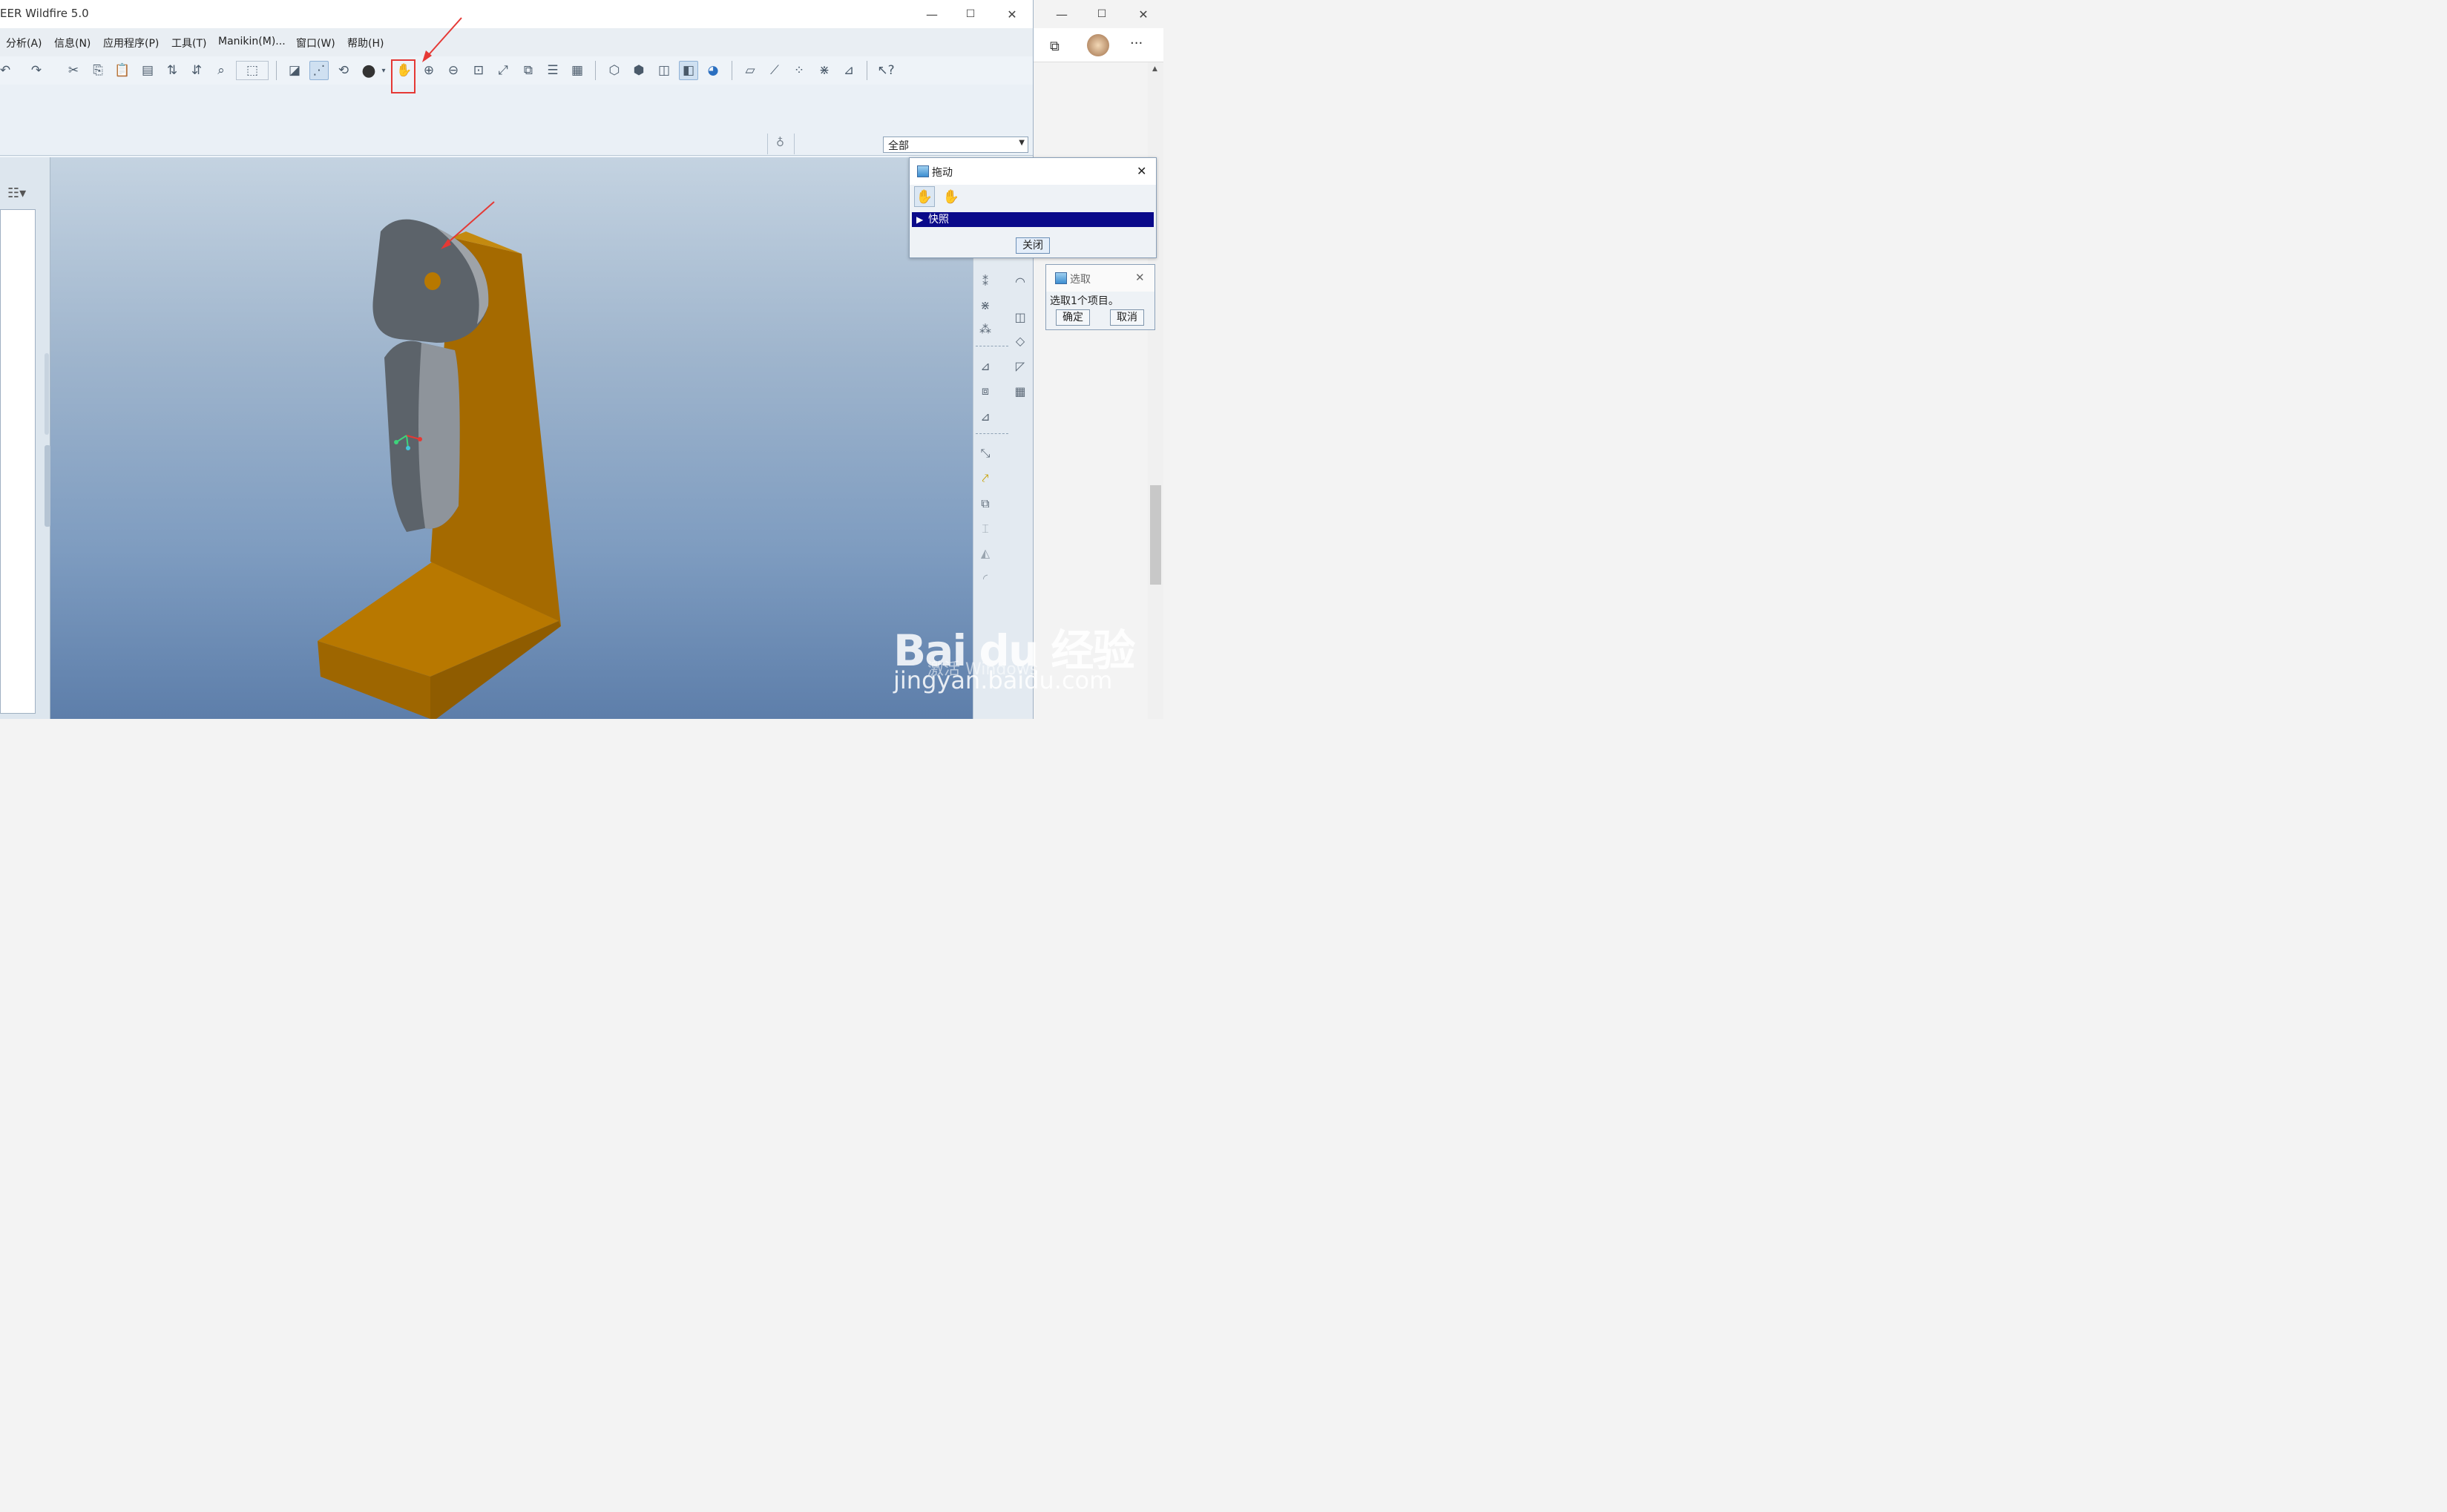 Image resolution: width=2447 pixels, height=1512 pixels. I want to click on redo-icon: ↷, so click(36, 71).